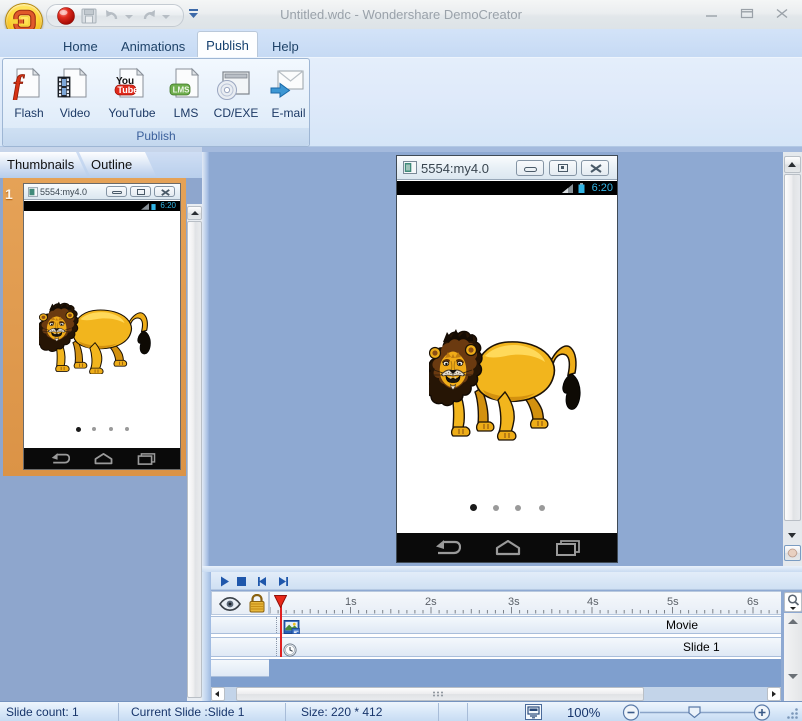  I want to click on svg-text: 1s, so click(351, 602).